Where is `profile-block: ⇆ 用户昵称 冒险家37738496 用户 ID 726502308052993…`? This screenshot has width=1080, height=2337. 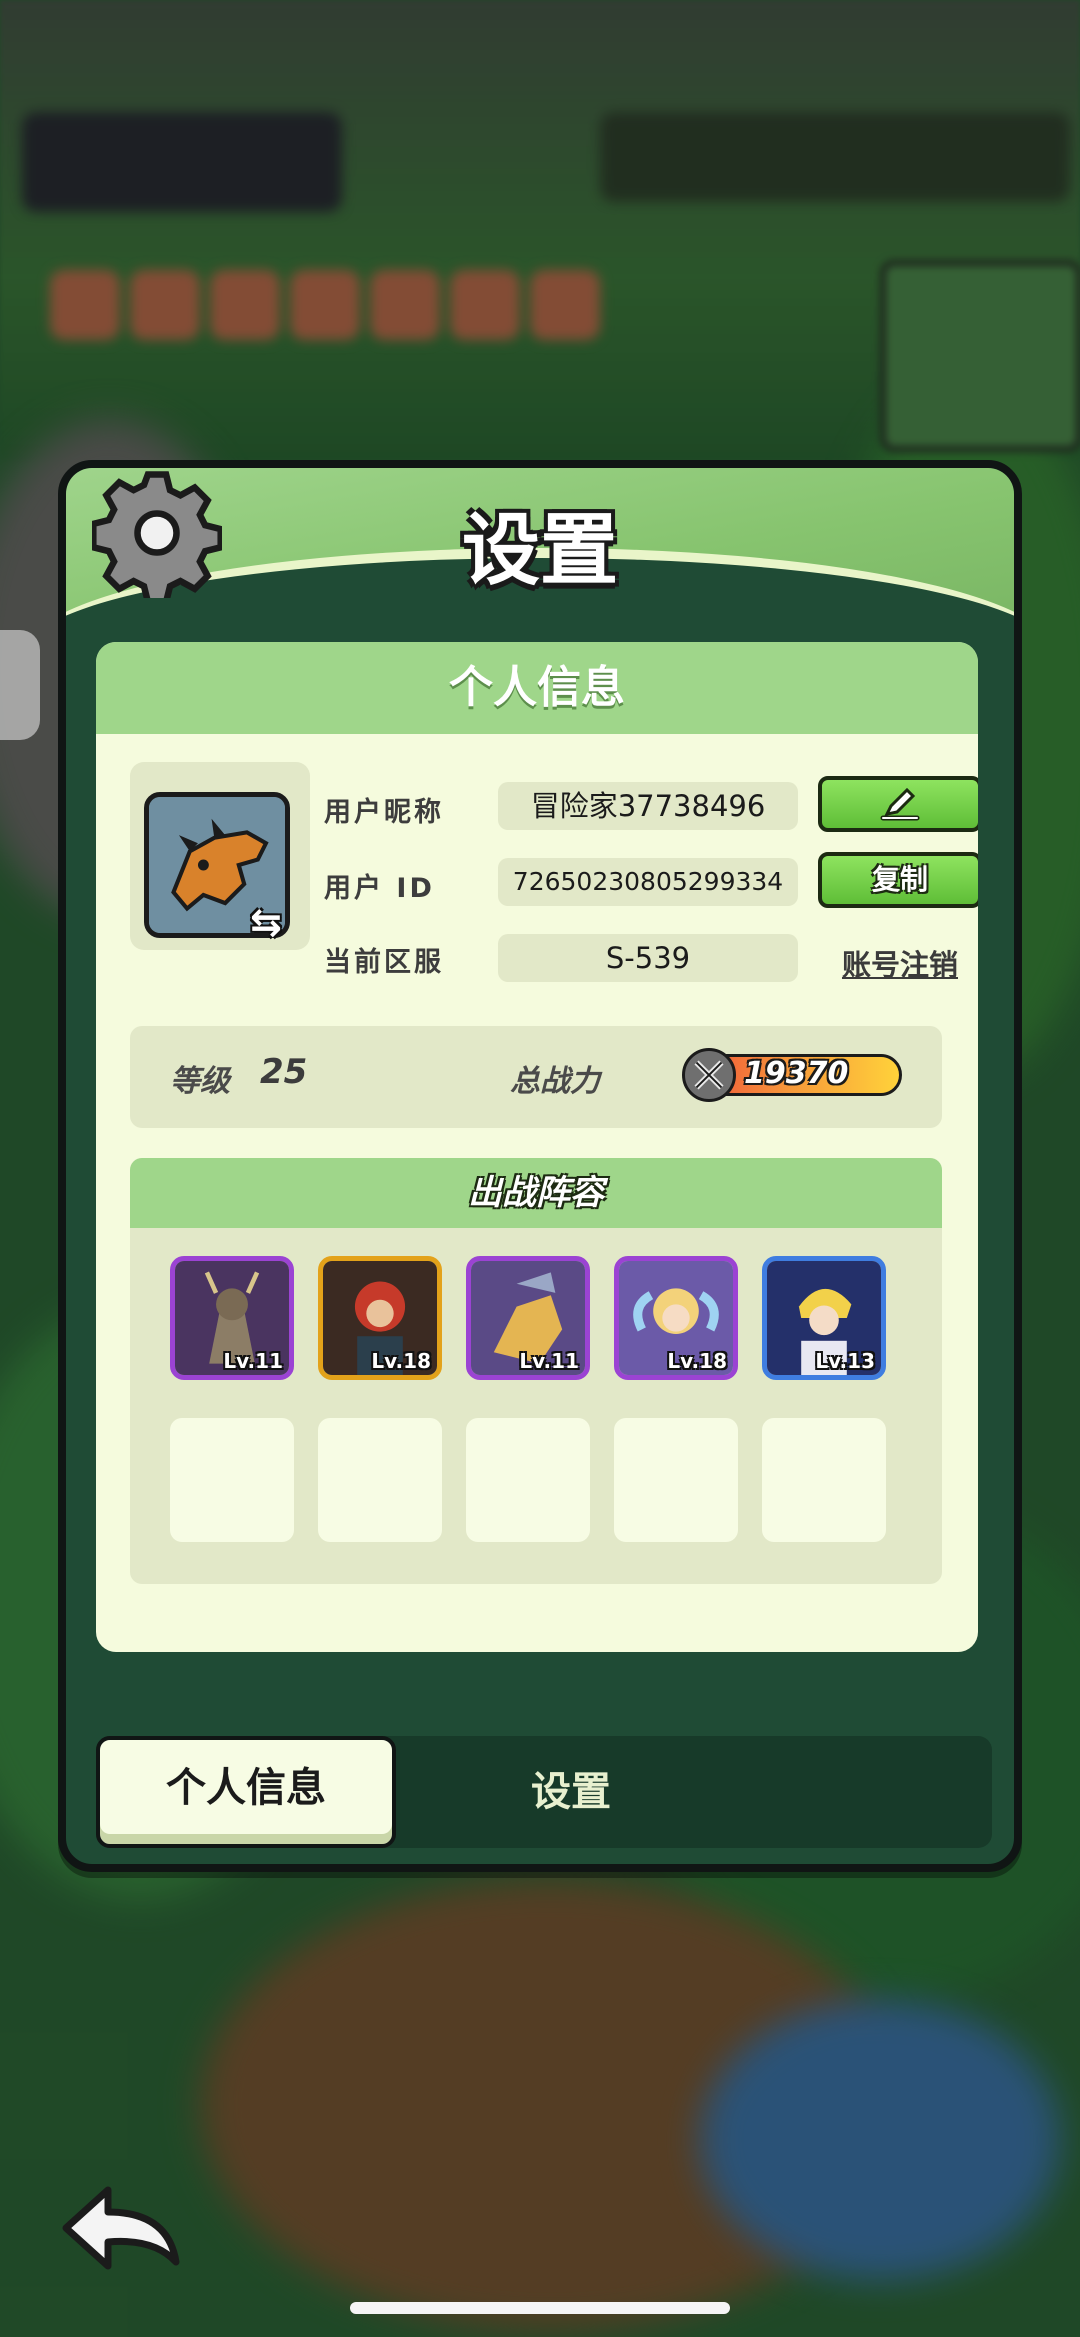 profile-block: ⇆ 用户昵称 冒险家37738496 用户 ID 726502308052993… is located at coordinates (554, 877).